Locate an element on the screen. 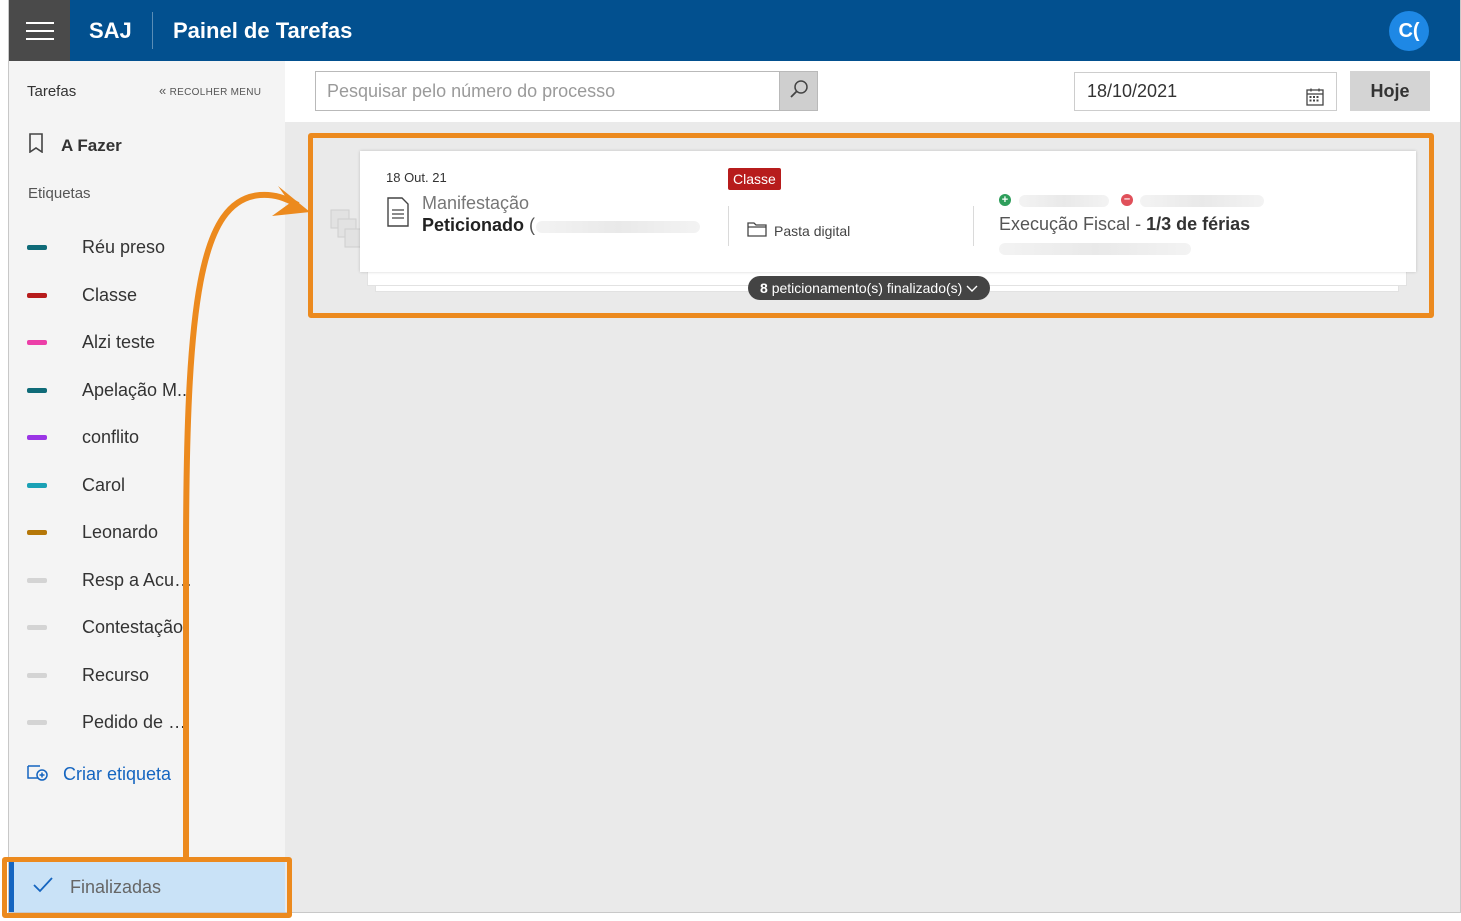  sidebar-tag-carol: Carol is located at coordinates (114, 485).